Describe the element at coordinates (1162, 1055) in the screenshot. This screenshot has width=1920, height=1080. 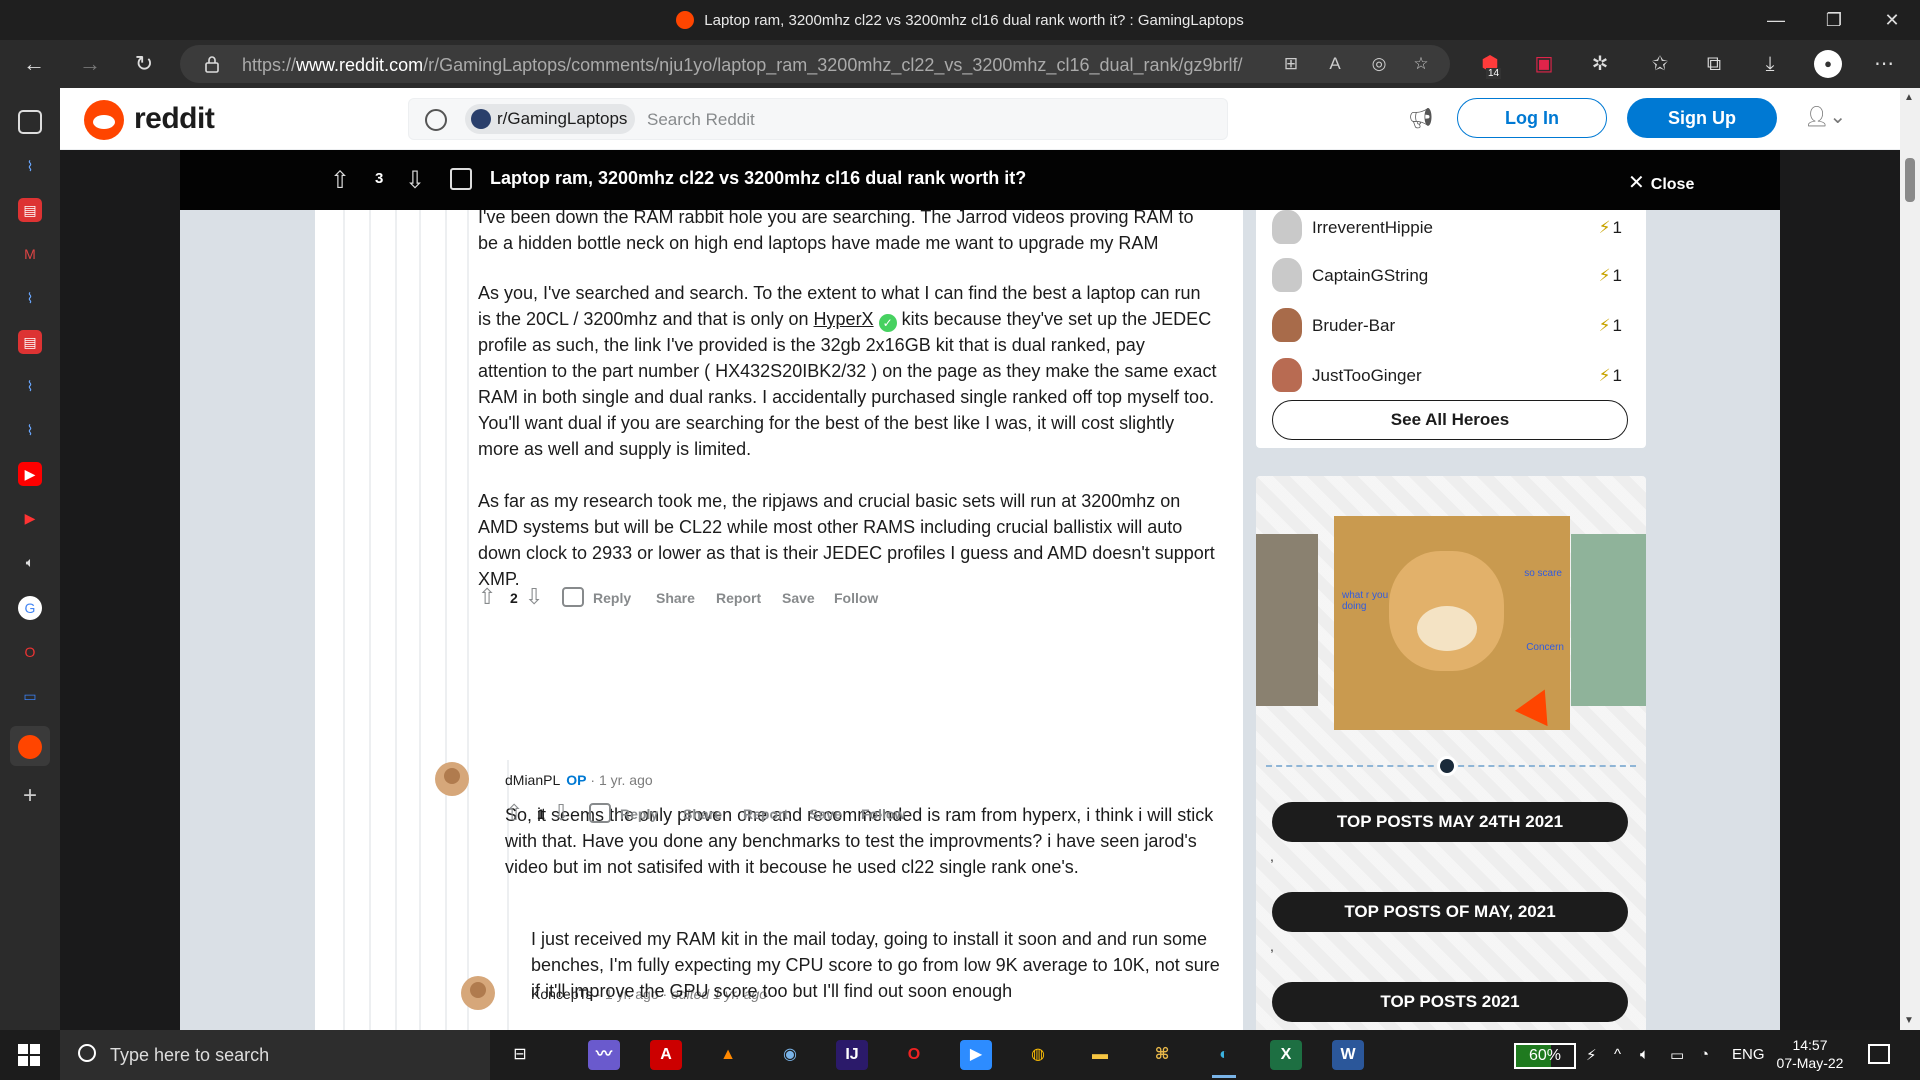
I see `taskbar-app-icon: ⌘` at that location.